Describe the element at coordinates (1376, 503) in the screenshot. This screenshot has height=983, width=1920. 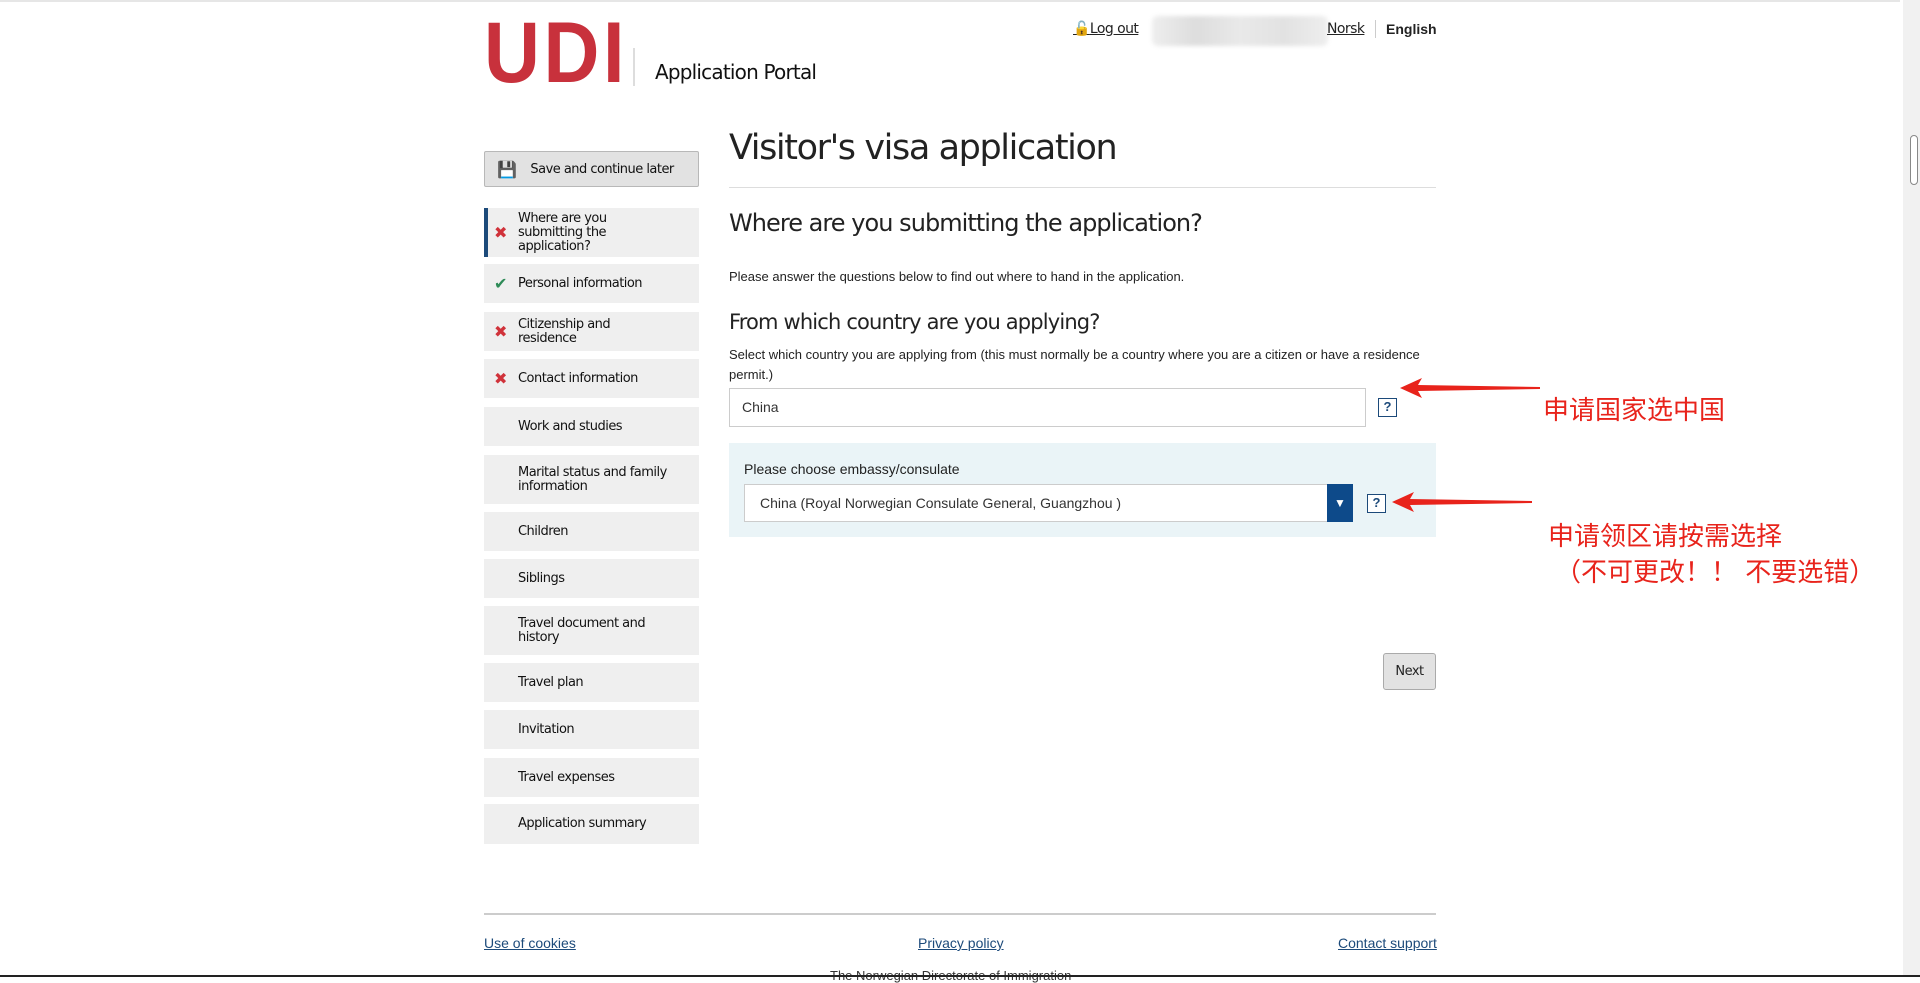
I see `embassy-help-button: ?` at that location.